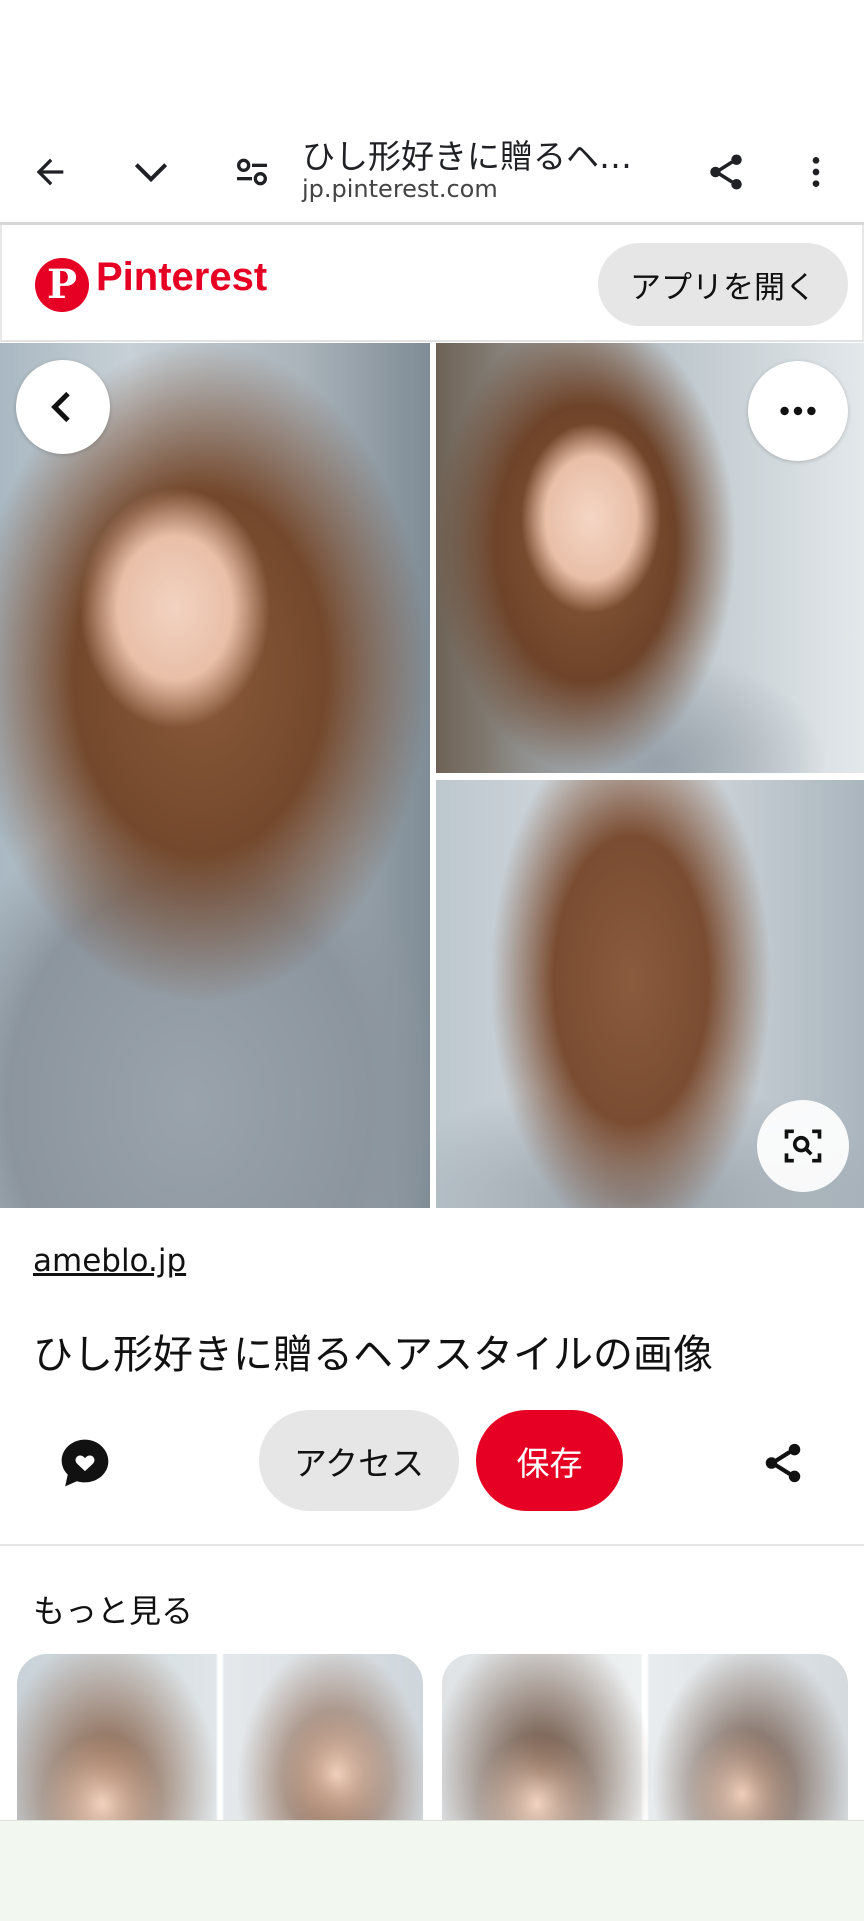  Describe the element at coordinates (109, 1261) in the screenshot. I see `source-link: ameblo.jp` at that location.